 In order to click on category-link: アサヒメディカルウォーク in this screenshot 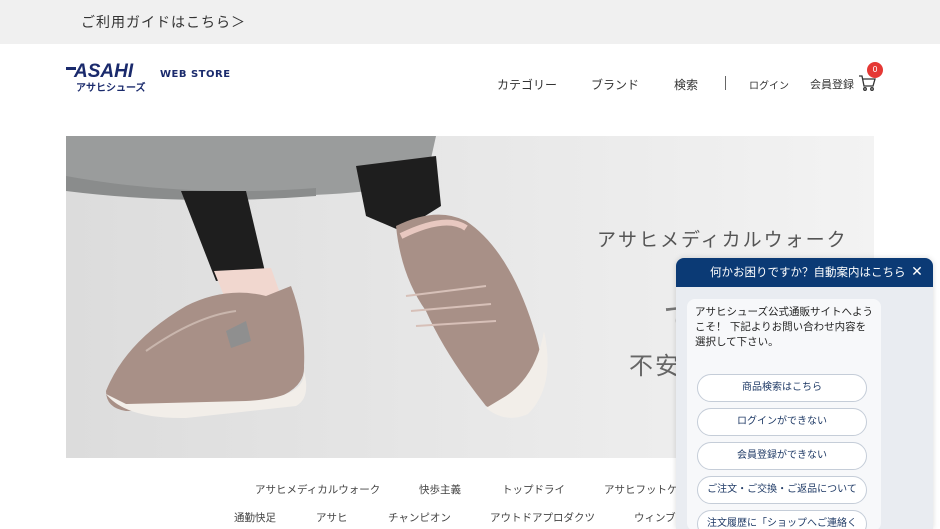, I will do `click(317, 489)`.